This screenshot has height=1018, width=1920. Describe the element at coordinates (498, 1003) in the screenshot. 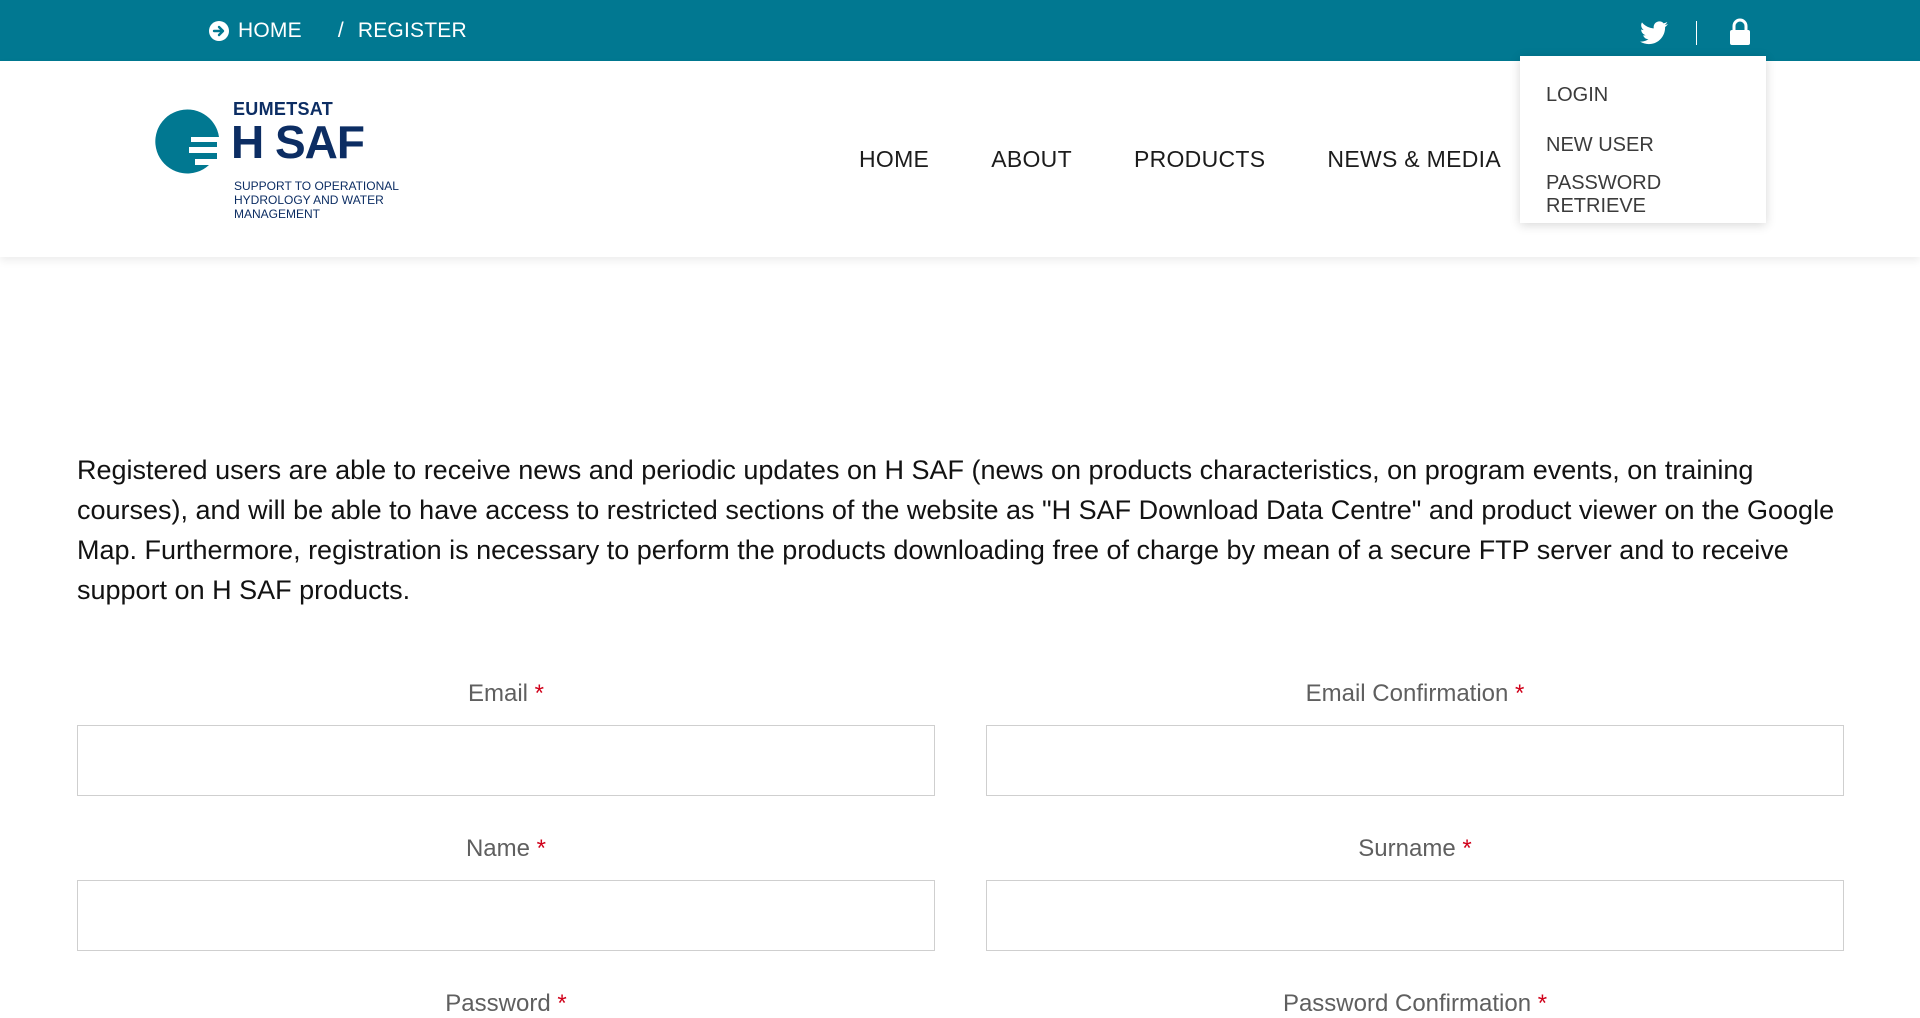

I see `password-label-text: Password` at that location.